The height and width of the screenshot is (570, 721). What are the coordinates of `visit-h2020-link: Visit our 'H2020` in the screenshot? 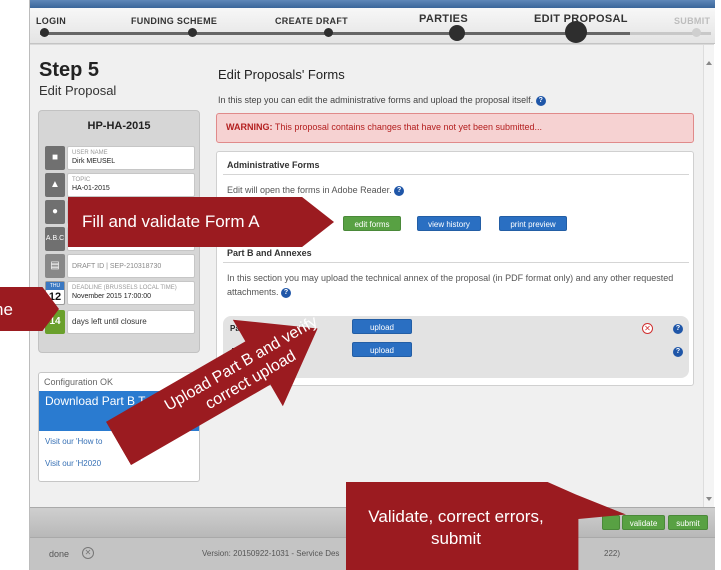 It's located at (73, 463).